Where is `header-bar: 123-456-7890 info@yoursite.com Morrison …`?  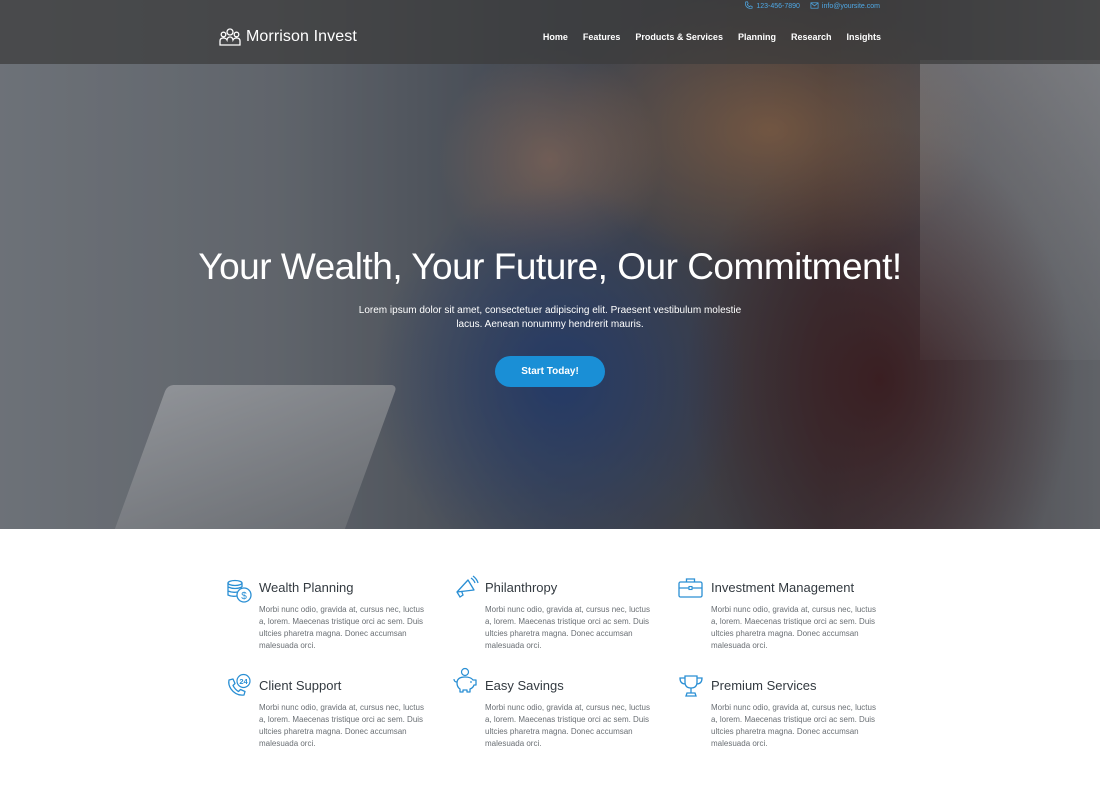
header-bar: 123-456-7890 info@yoursite.com Morrison … is located at coordinates (550, 32).